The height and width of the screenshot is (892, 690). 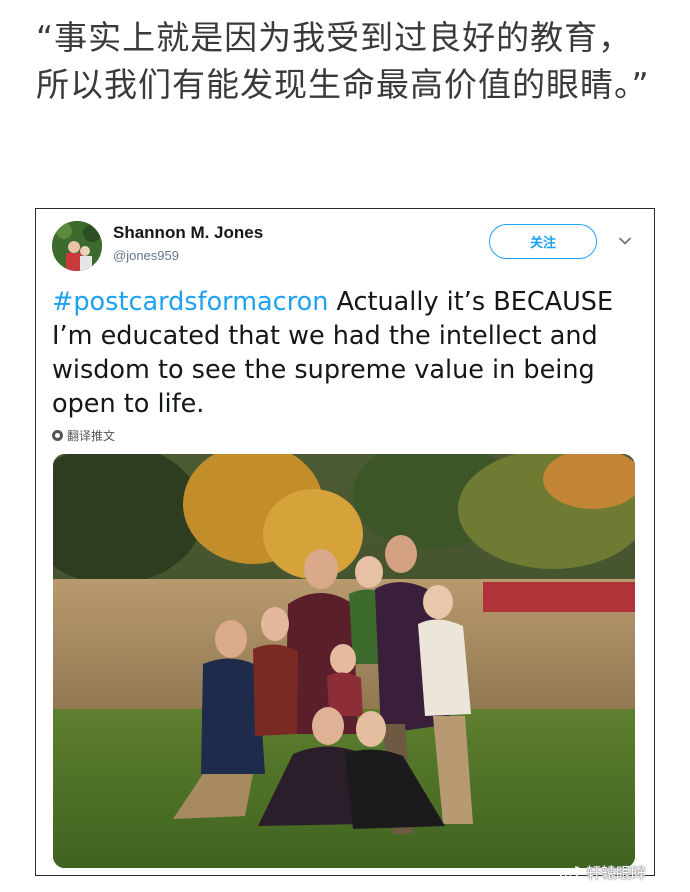 I want to click on chevron-down-icon, so click(x=625, y=241).